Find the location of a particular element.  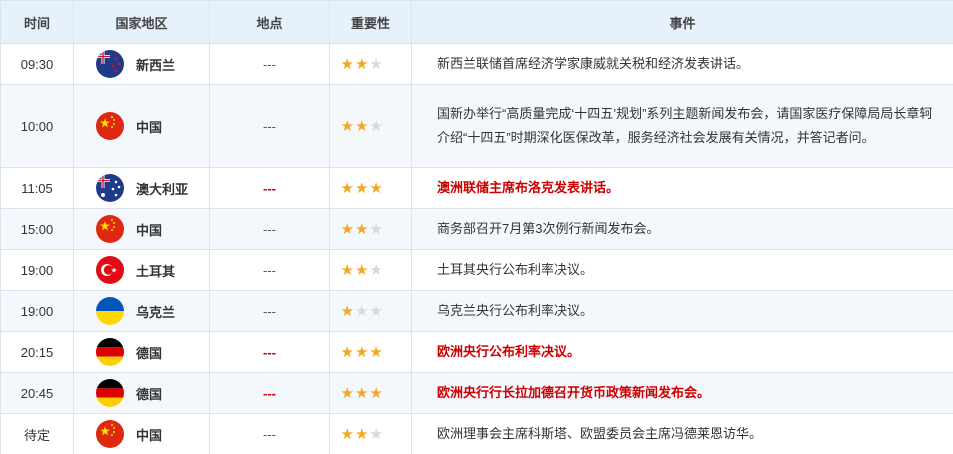

header-location: 地点 is located at coordinates (269, 22).